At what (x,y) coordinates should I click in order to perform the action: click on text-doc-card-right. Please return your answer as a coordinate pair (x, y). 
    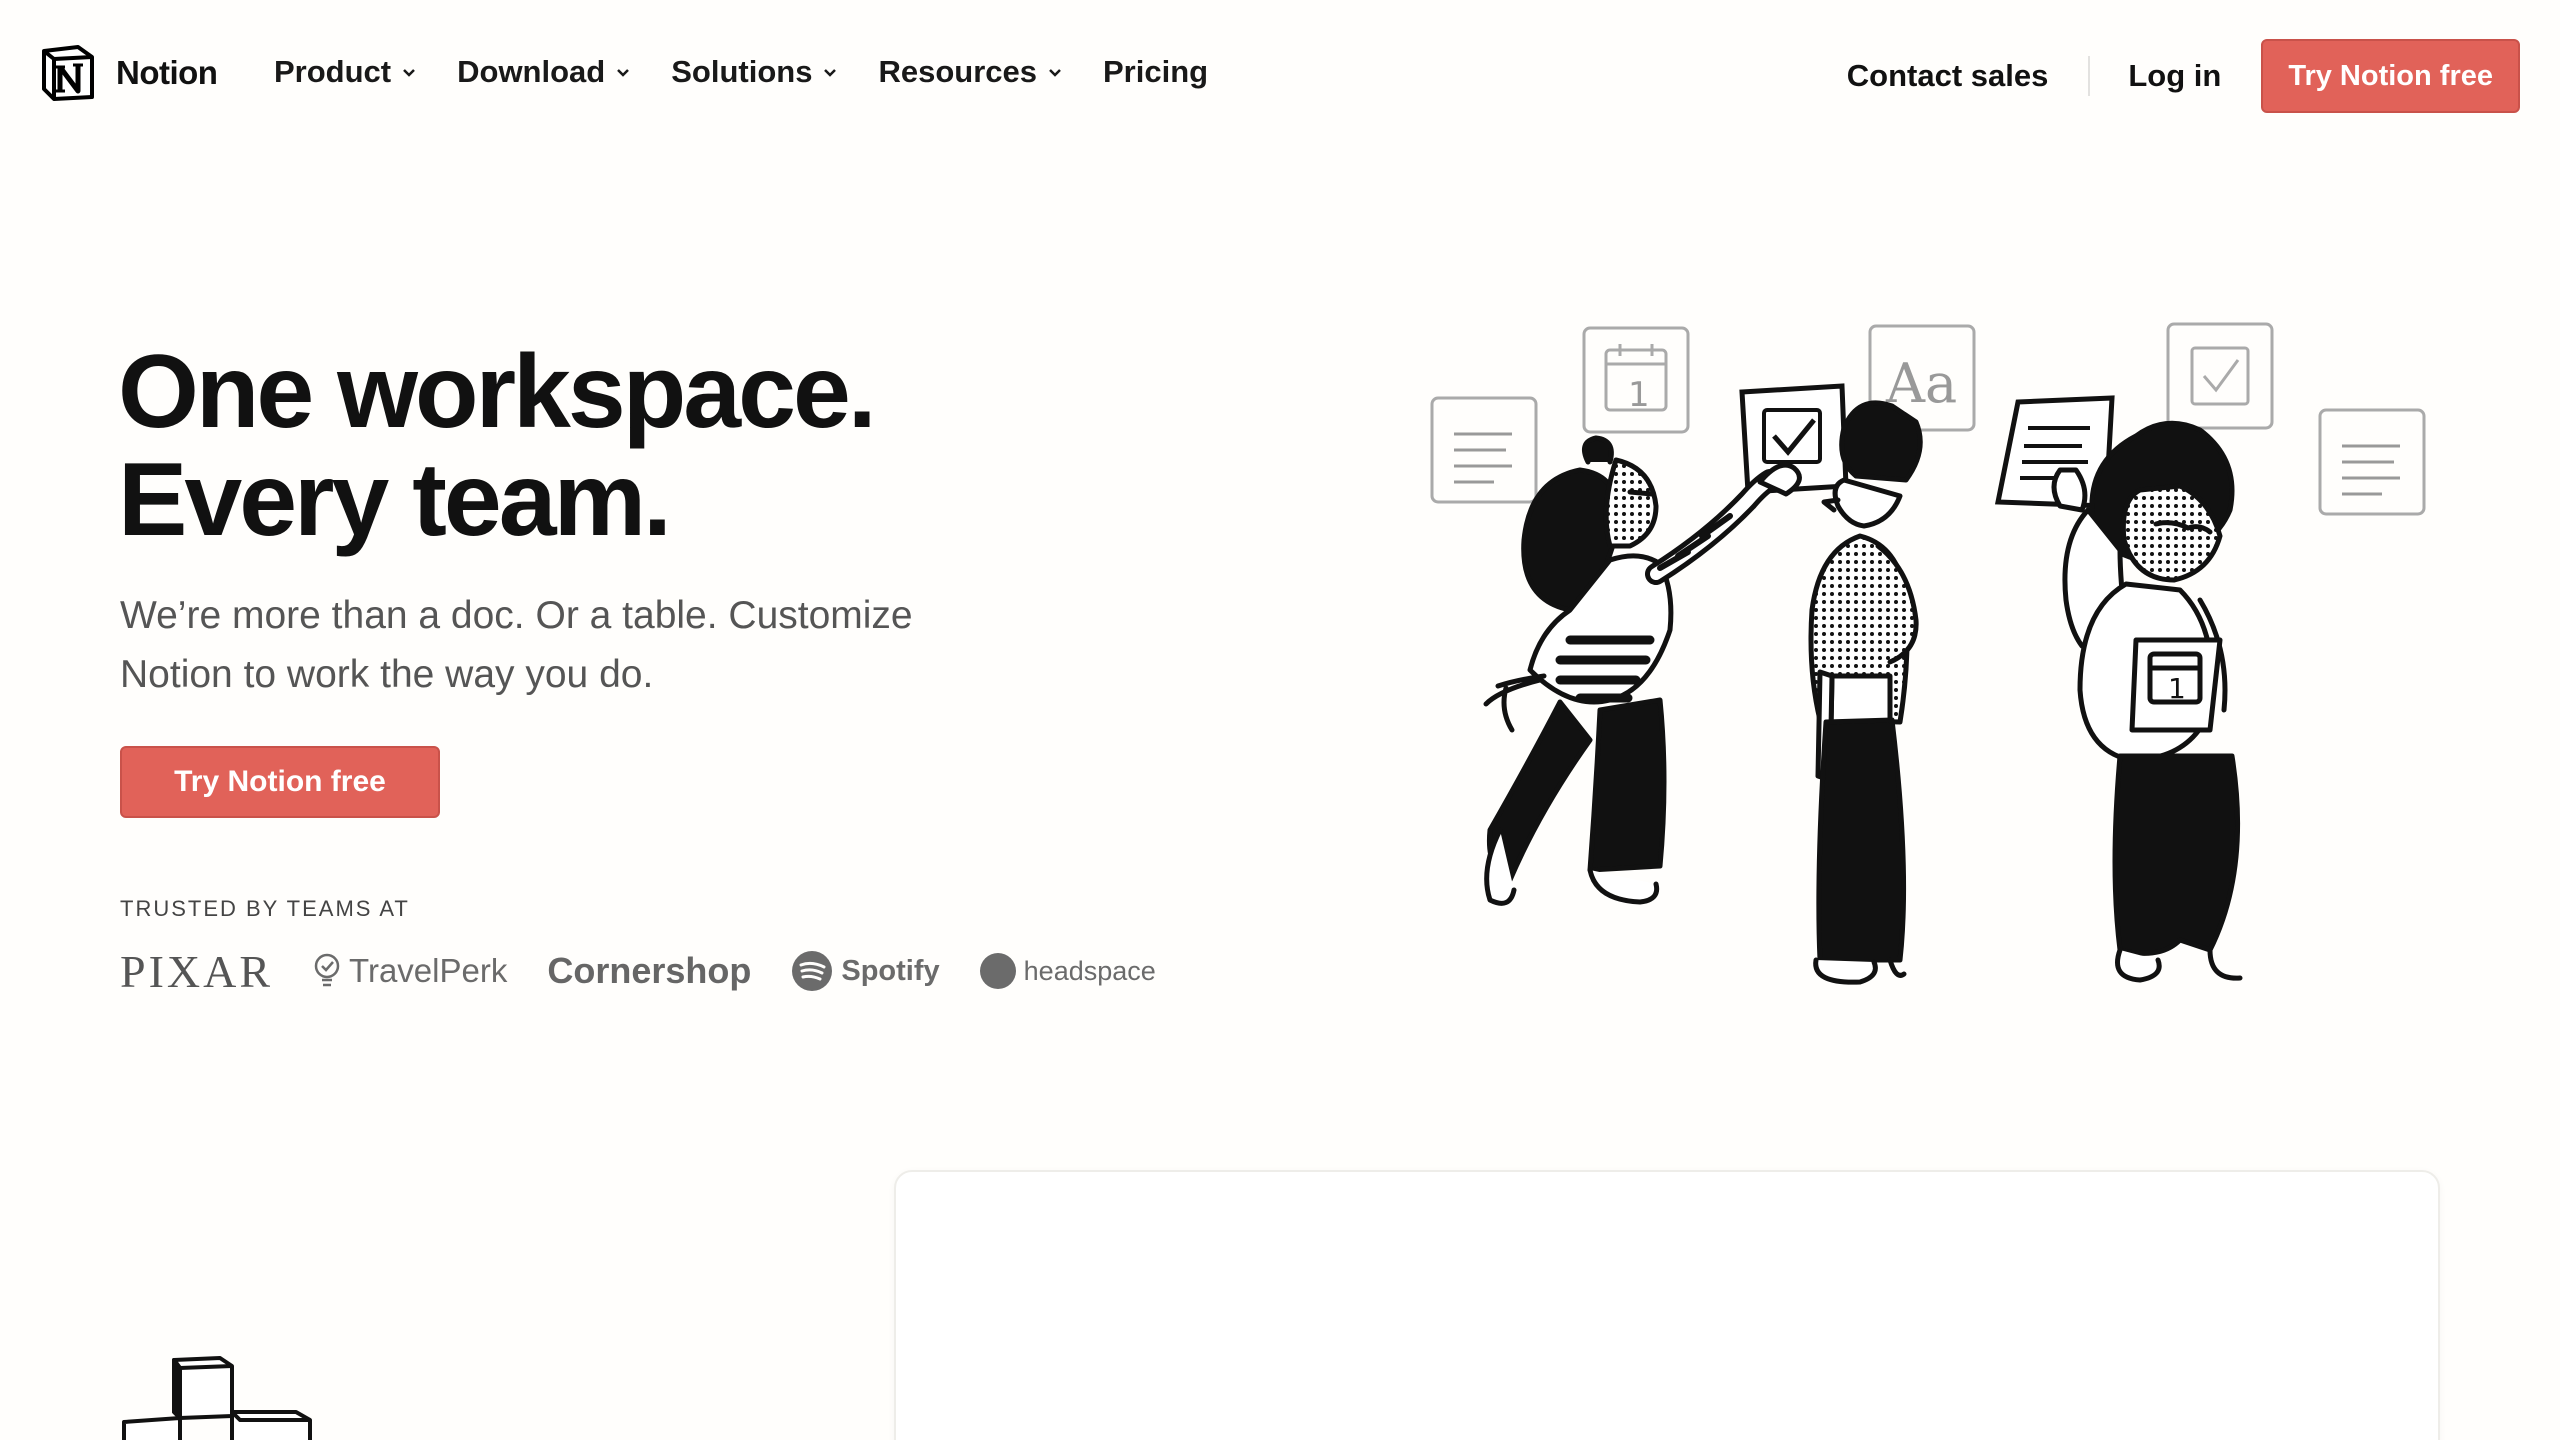
    Looking at the image, I should click on (2372, 462).